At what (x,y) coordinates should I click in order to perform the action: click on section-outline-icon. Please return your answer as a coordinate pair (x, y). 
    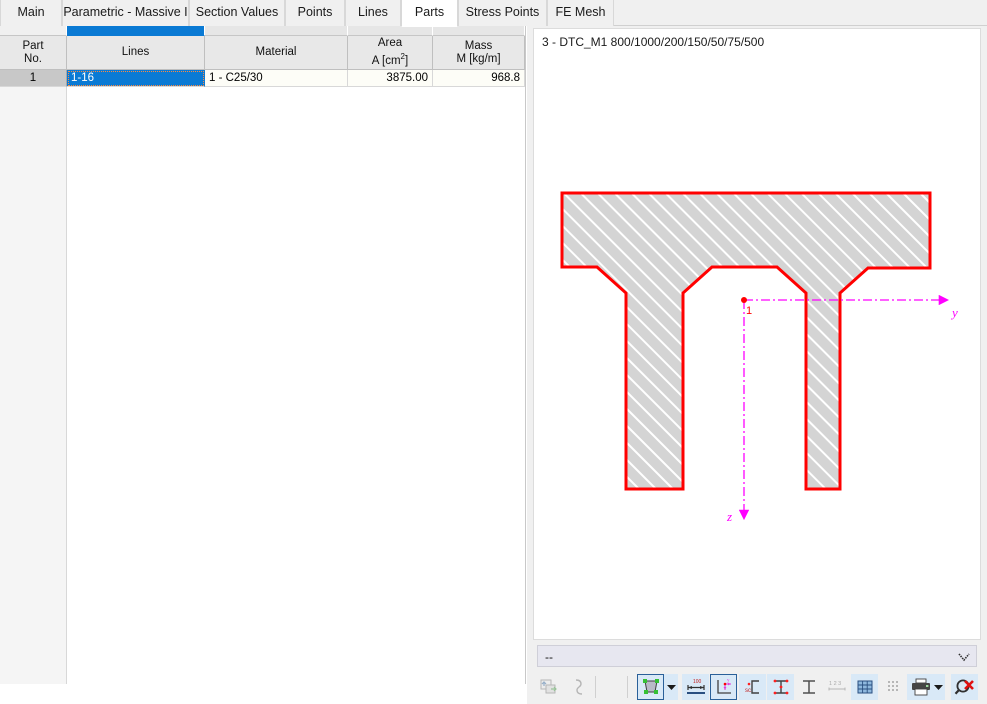
    Looking at the image, I should click on (578, 687).